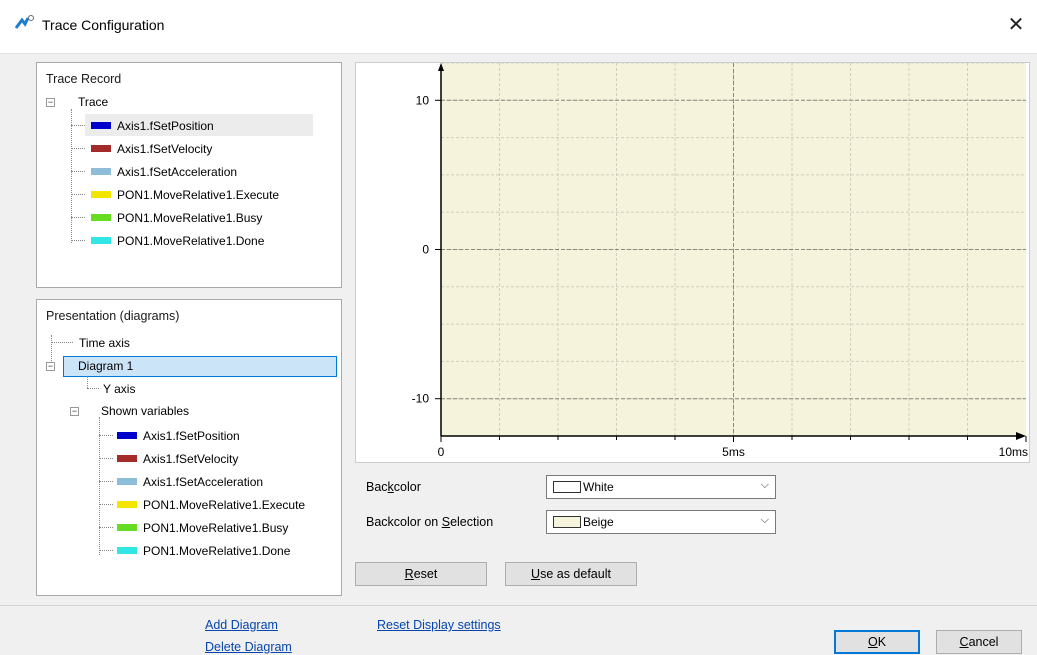  What do you see at coordinates (441, 452) in the screenshot?
I see `x-tick-label: 0` at bounding box center [441, 452].